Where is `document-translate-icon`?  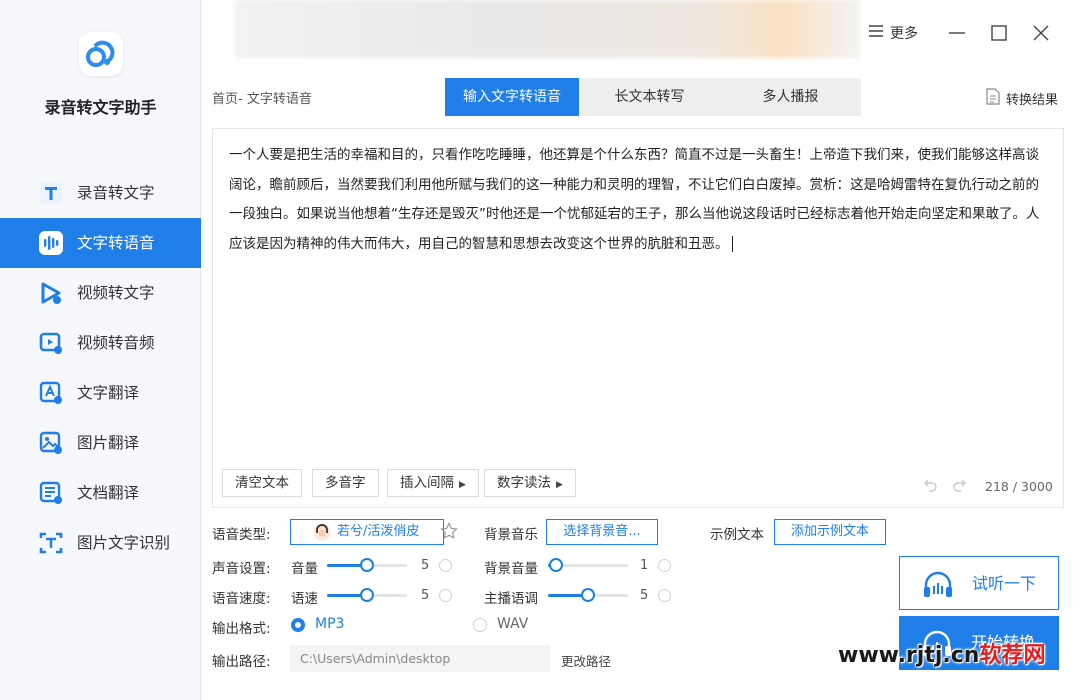 document-translate-icon is located at coordinates (51, 493).